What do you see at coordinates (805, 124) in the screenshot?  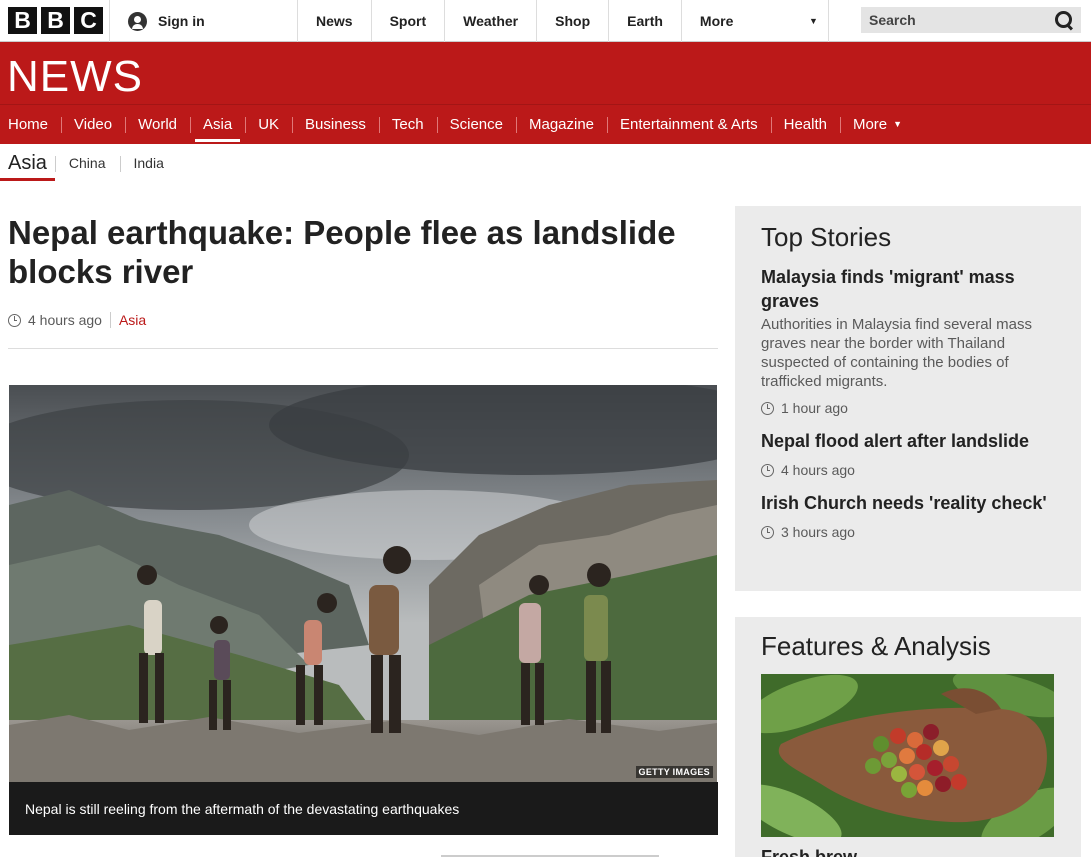 I see `section-health: Health` at bounding box center [805, 124].